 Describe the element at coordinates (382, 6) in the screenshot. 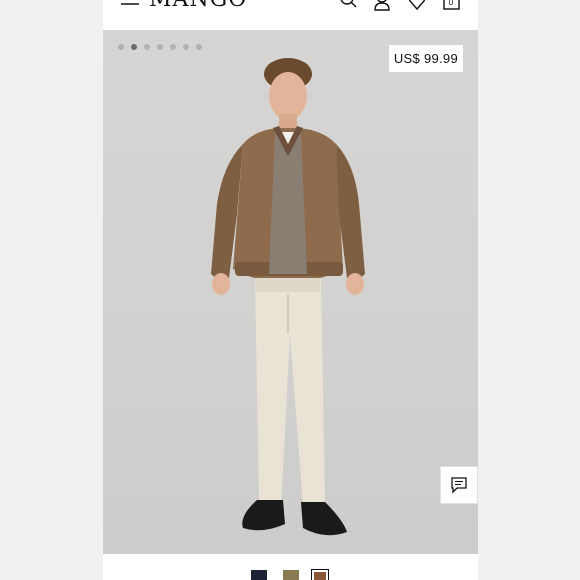

I see `account-icon` at that location.